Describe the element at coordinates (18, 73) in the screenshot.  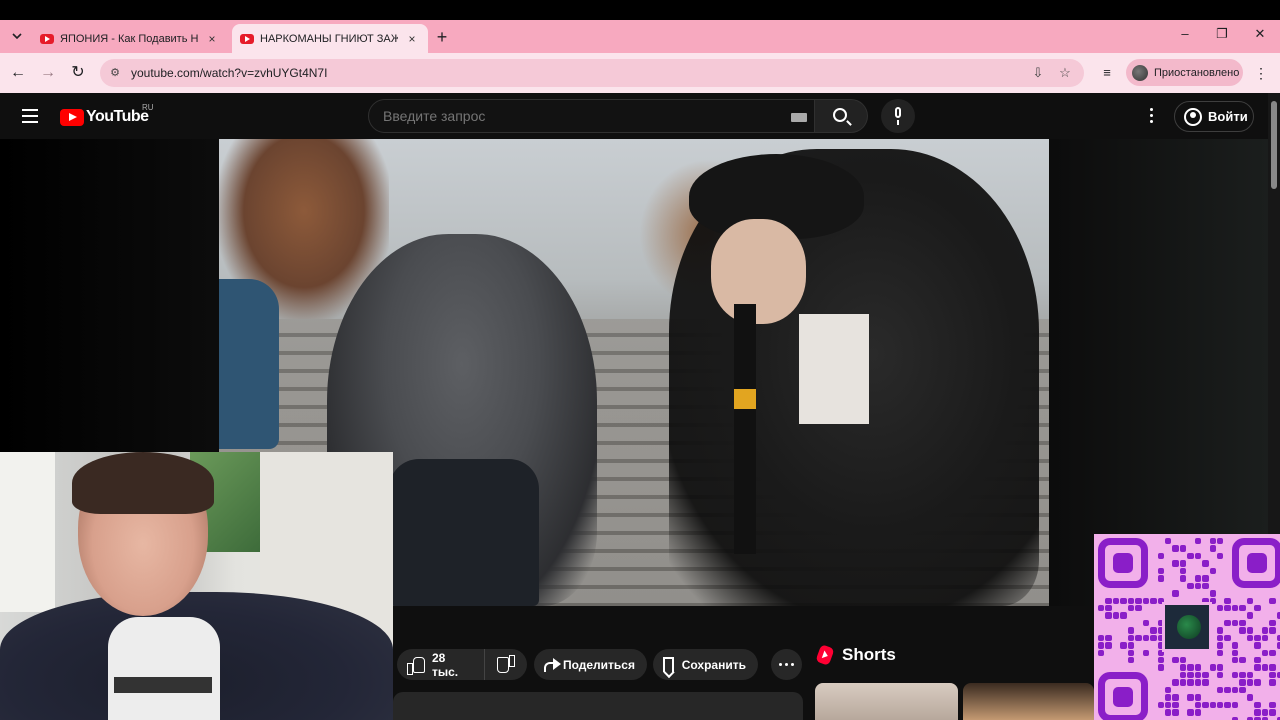
I see `back-button: ←` at that location.